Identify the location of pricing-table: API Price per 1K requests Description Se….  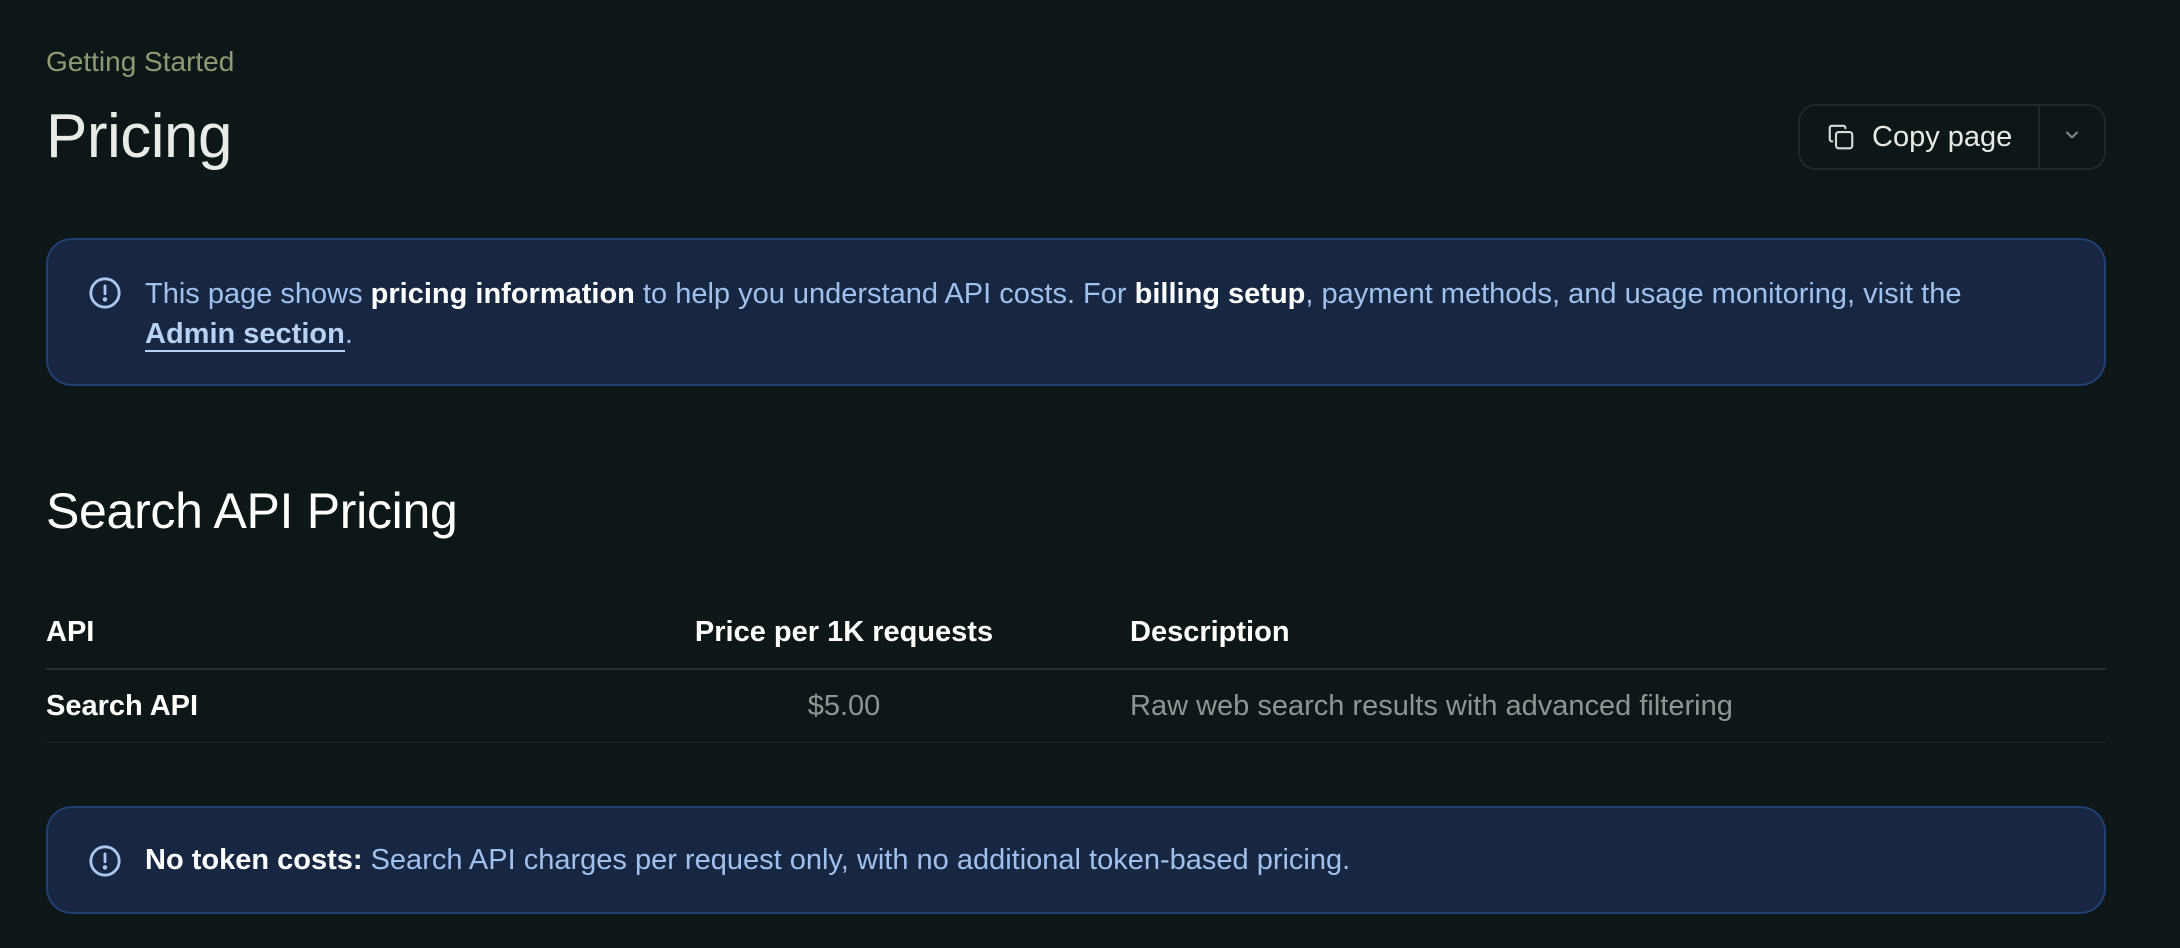
(1076, 669).